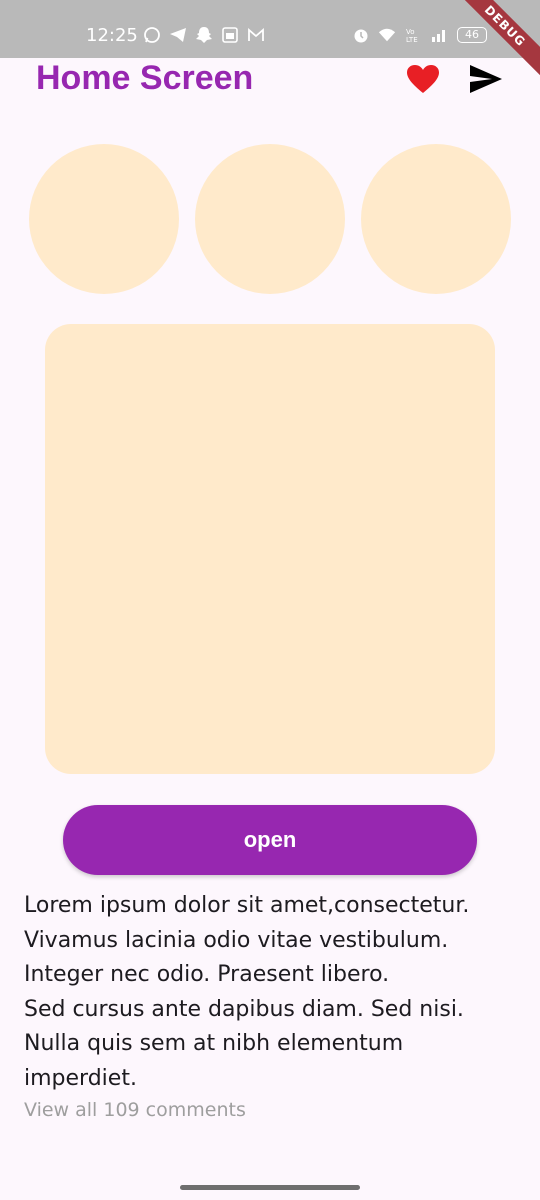 The width and height of the screenshot is (540, 1200). What do you see at coordinates (423, 79) in the screenshot?
I see `heart-icon` at bounding box center [423, 79].